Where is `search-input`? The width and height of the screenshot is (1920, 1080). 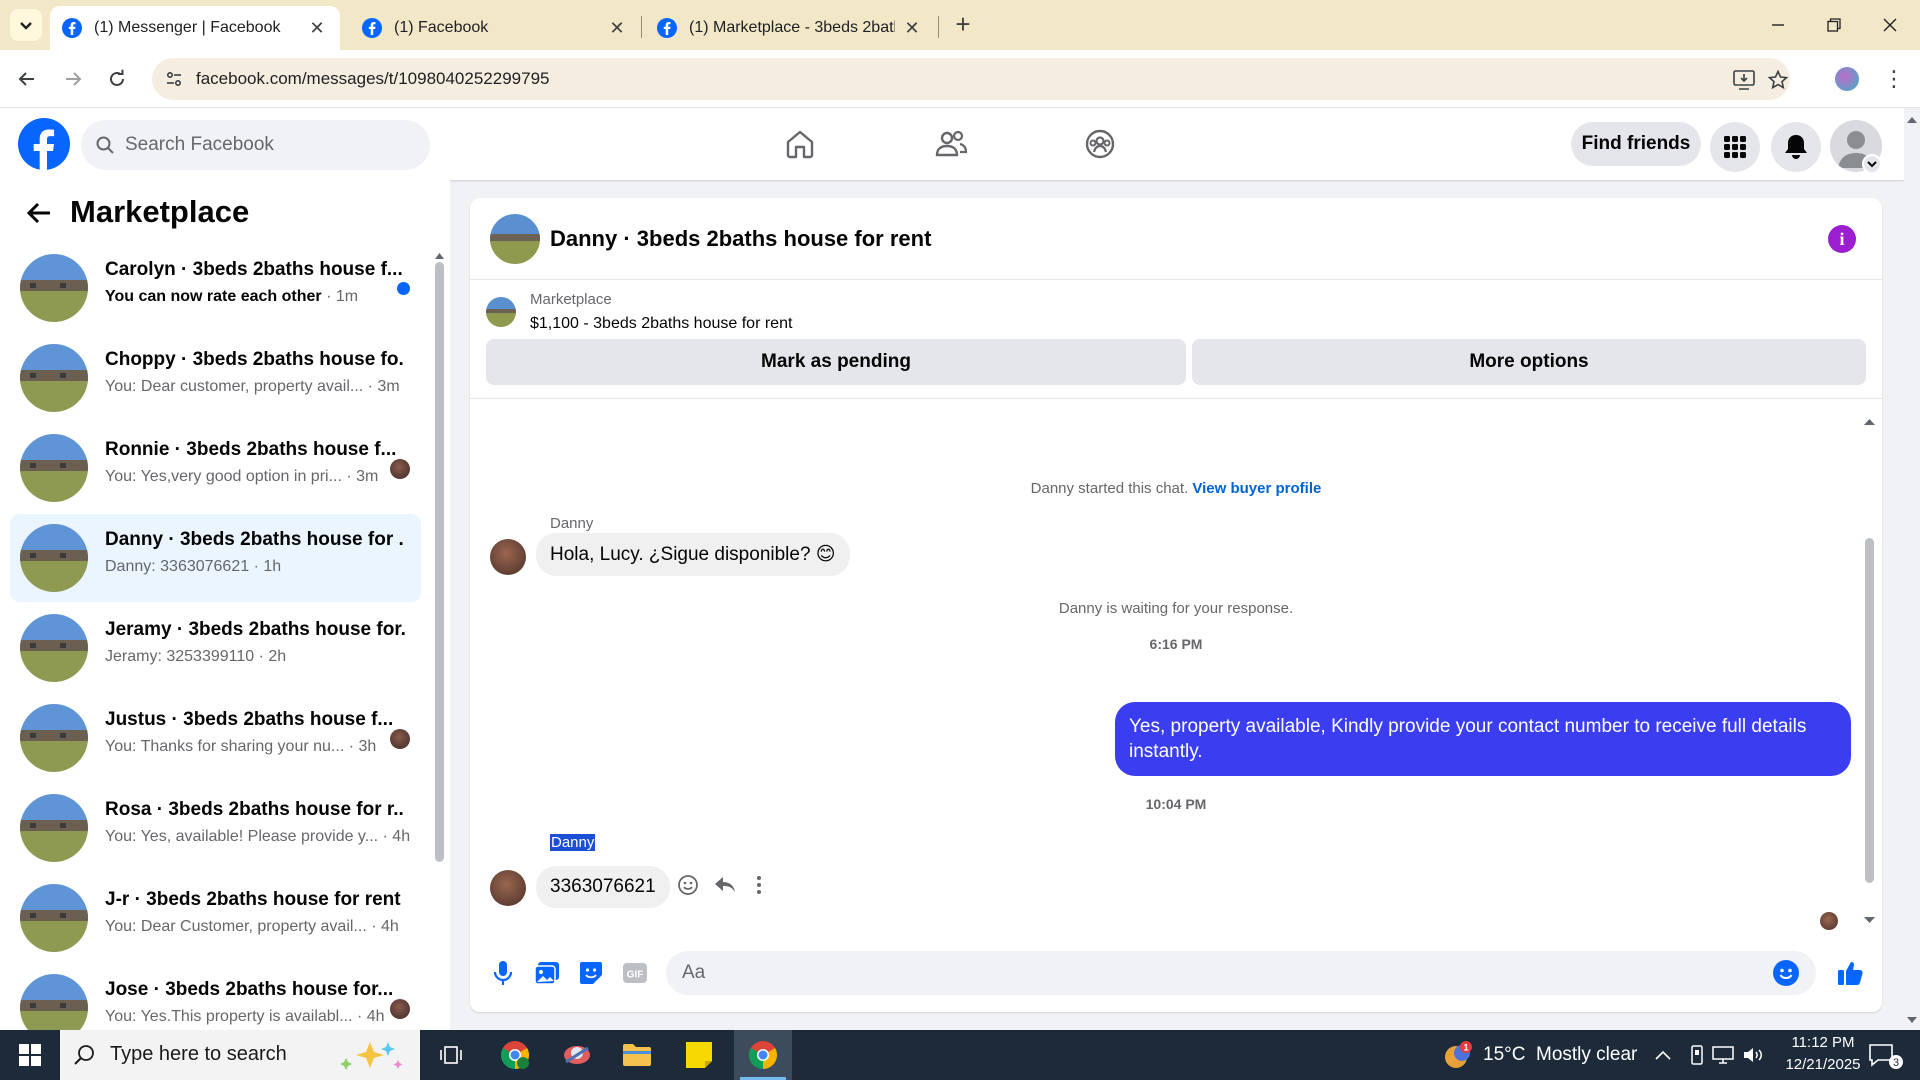 search-input is located at coordinates (270, 145).